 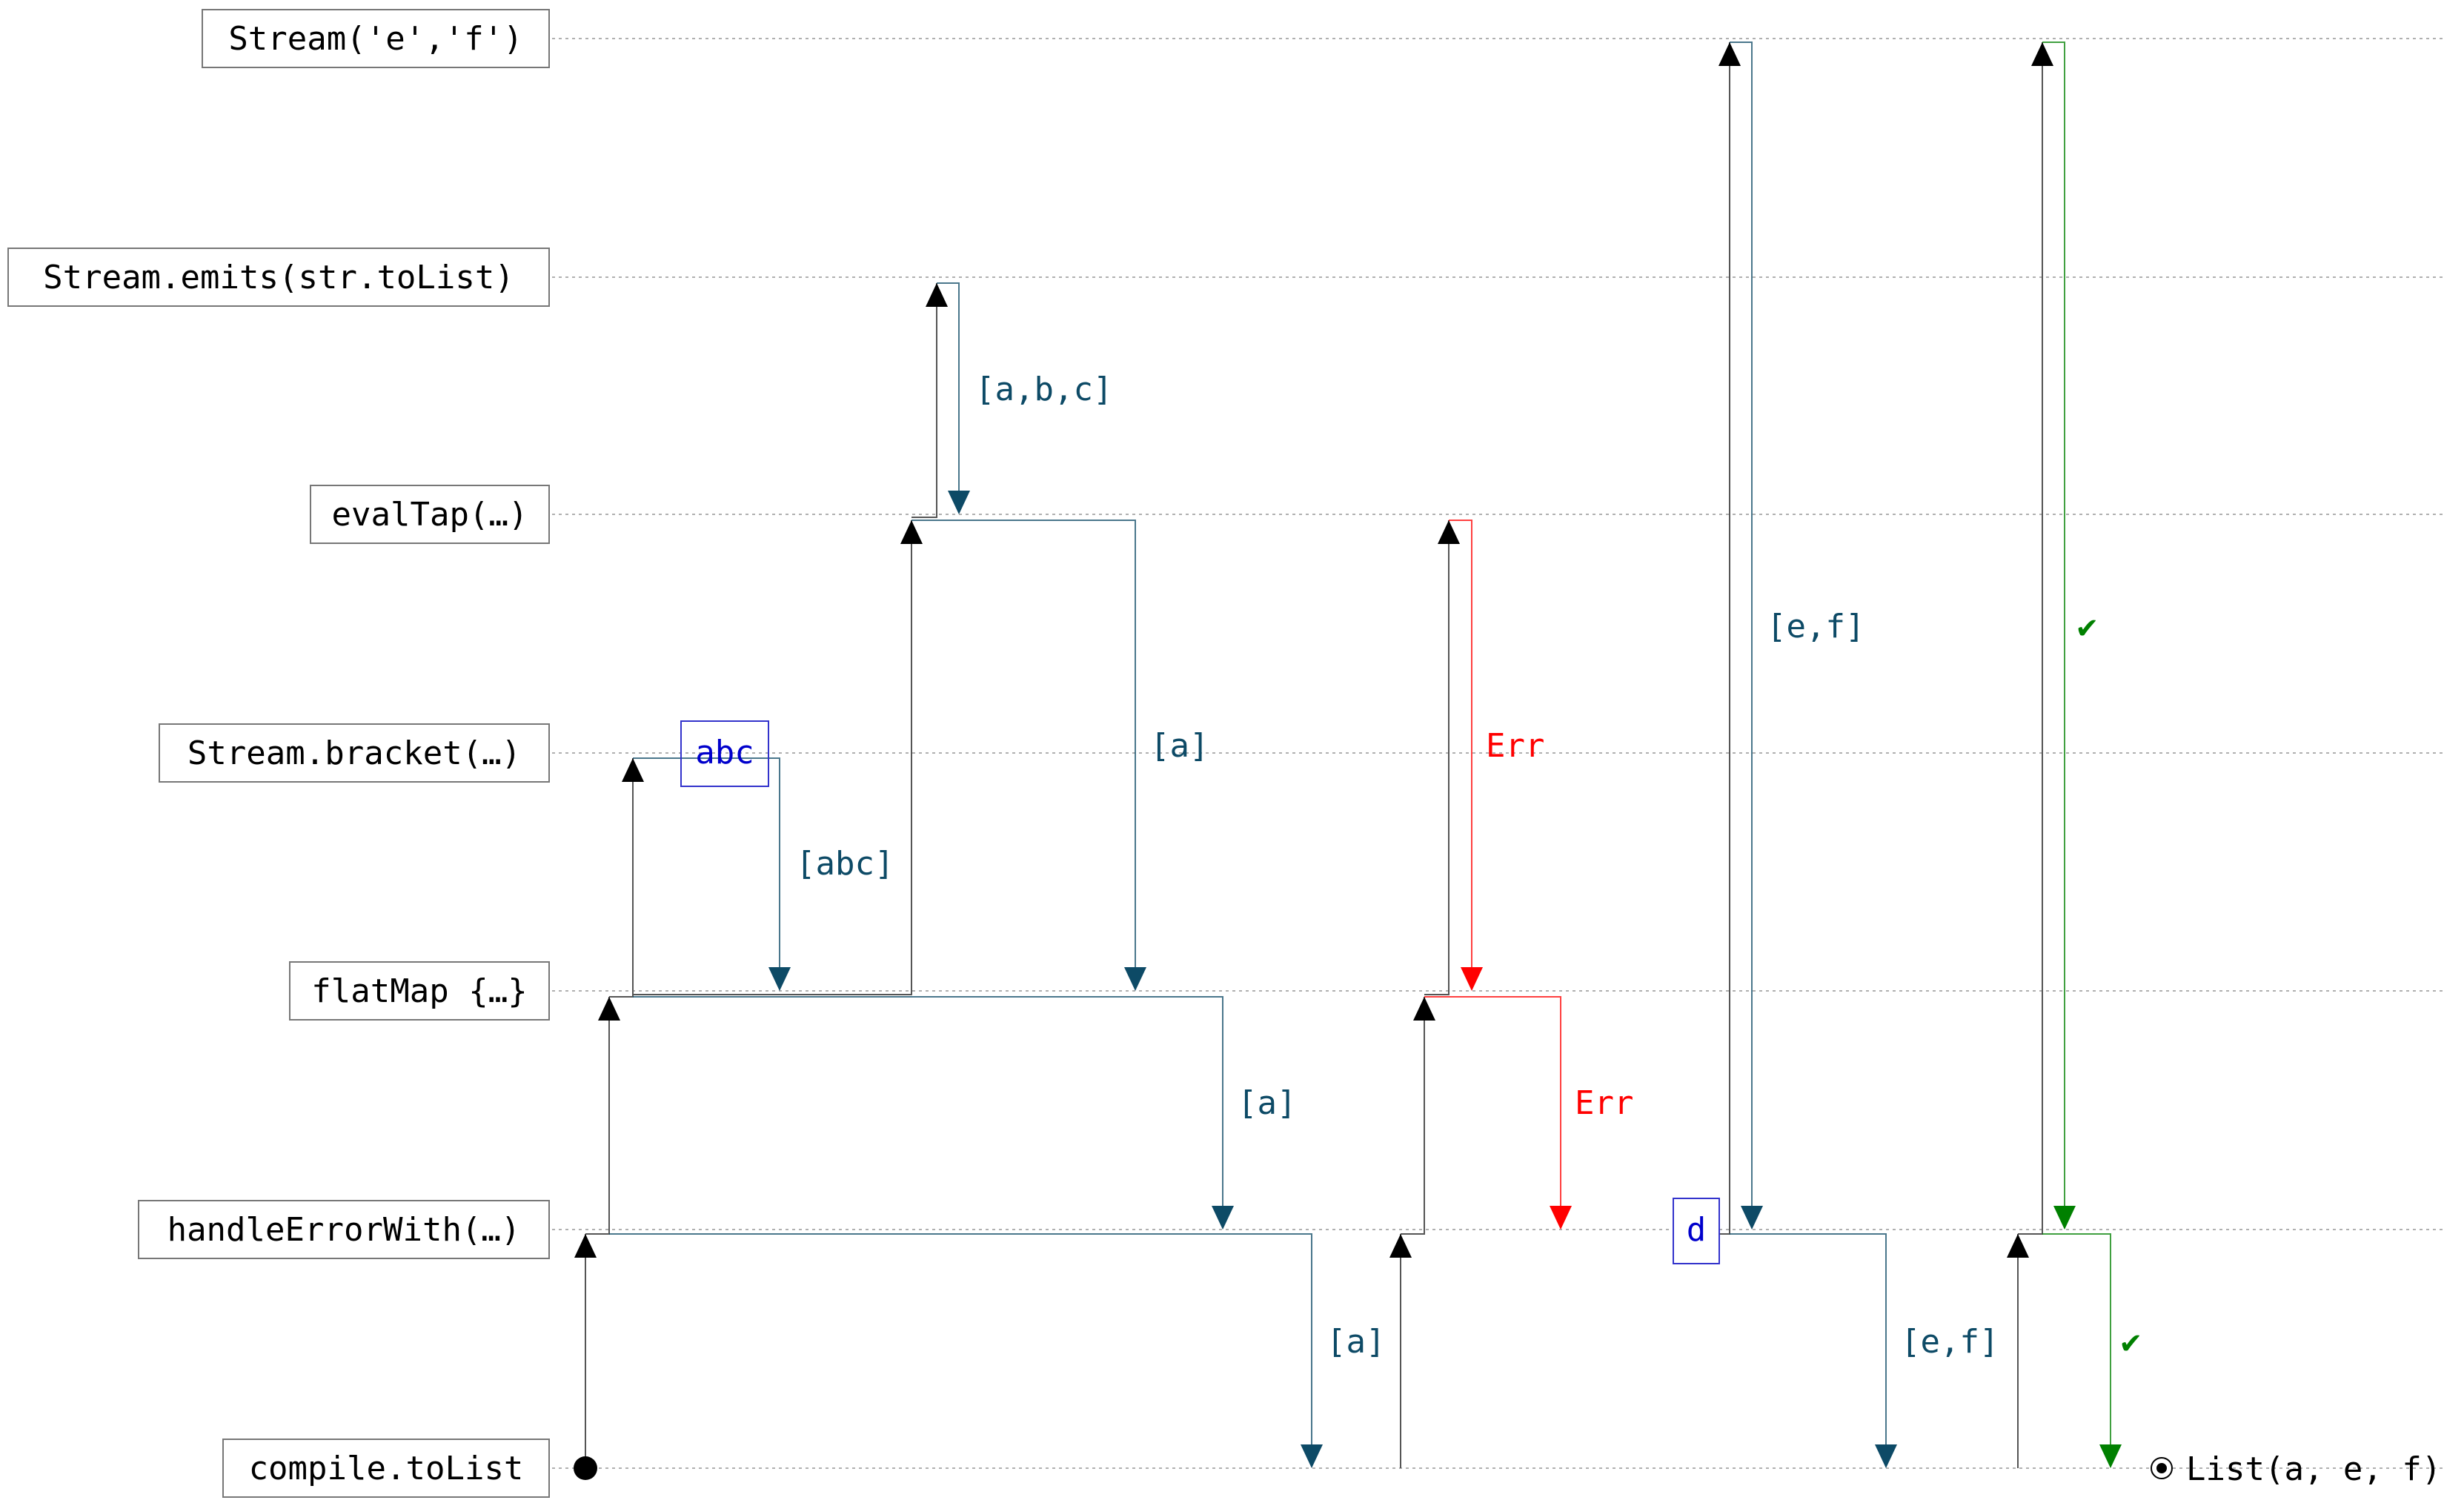 I want to click on lane-label-handle: handleErrorWith(…), so click(x=344, y=1229).